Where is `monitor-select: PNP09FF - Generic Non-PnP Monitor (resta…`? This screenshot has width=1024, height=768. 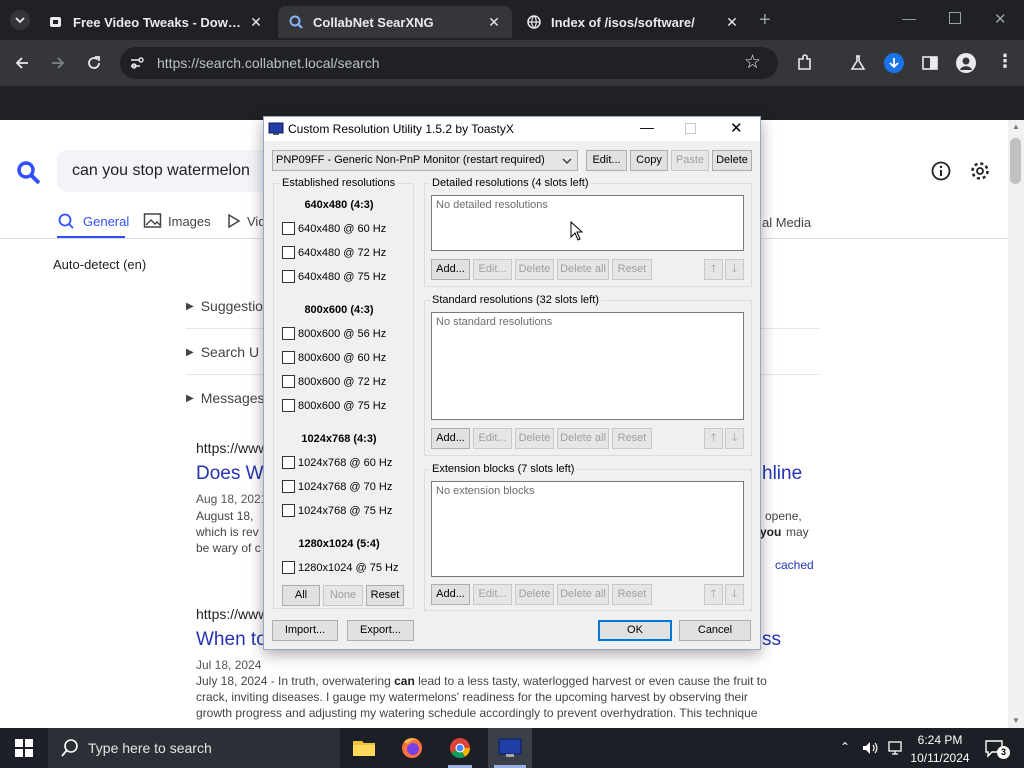 monitor-select: PNP09FF - Generic Non-PnP Monitor (resta… is located at coordinates (425, 160).